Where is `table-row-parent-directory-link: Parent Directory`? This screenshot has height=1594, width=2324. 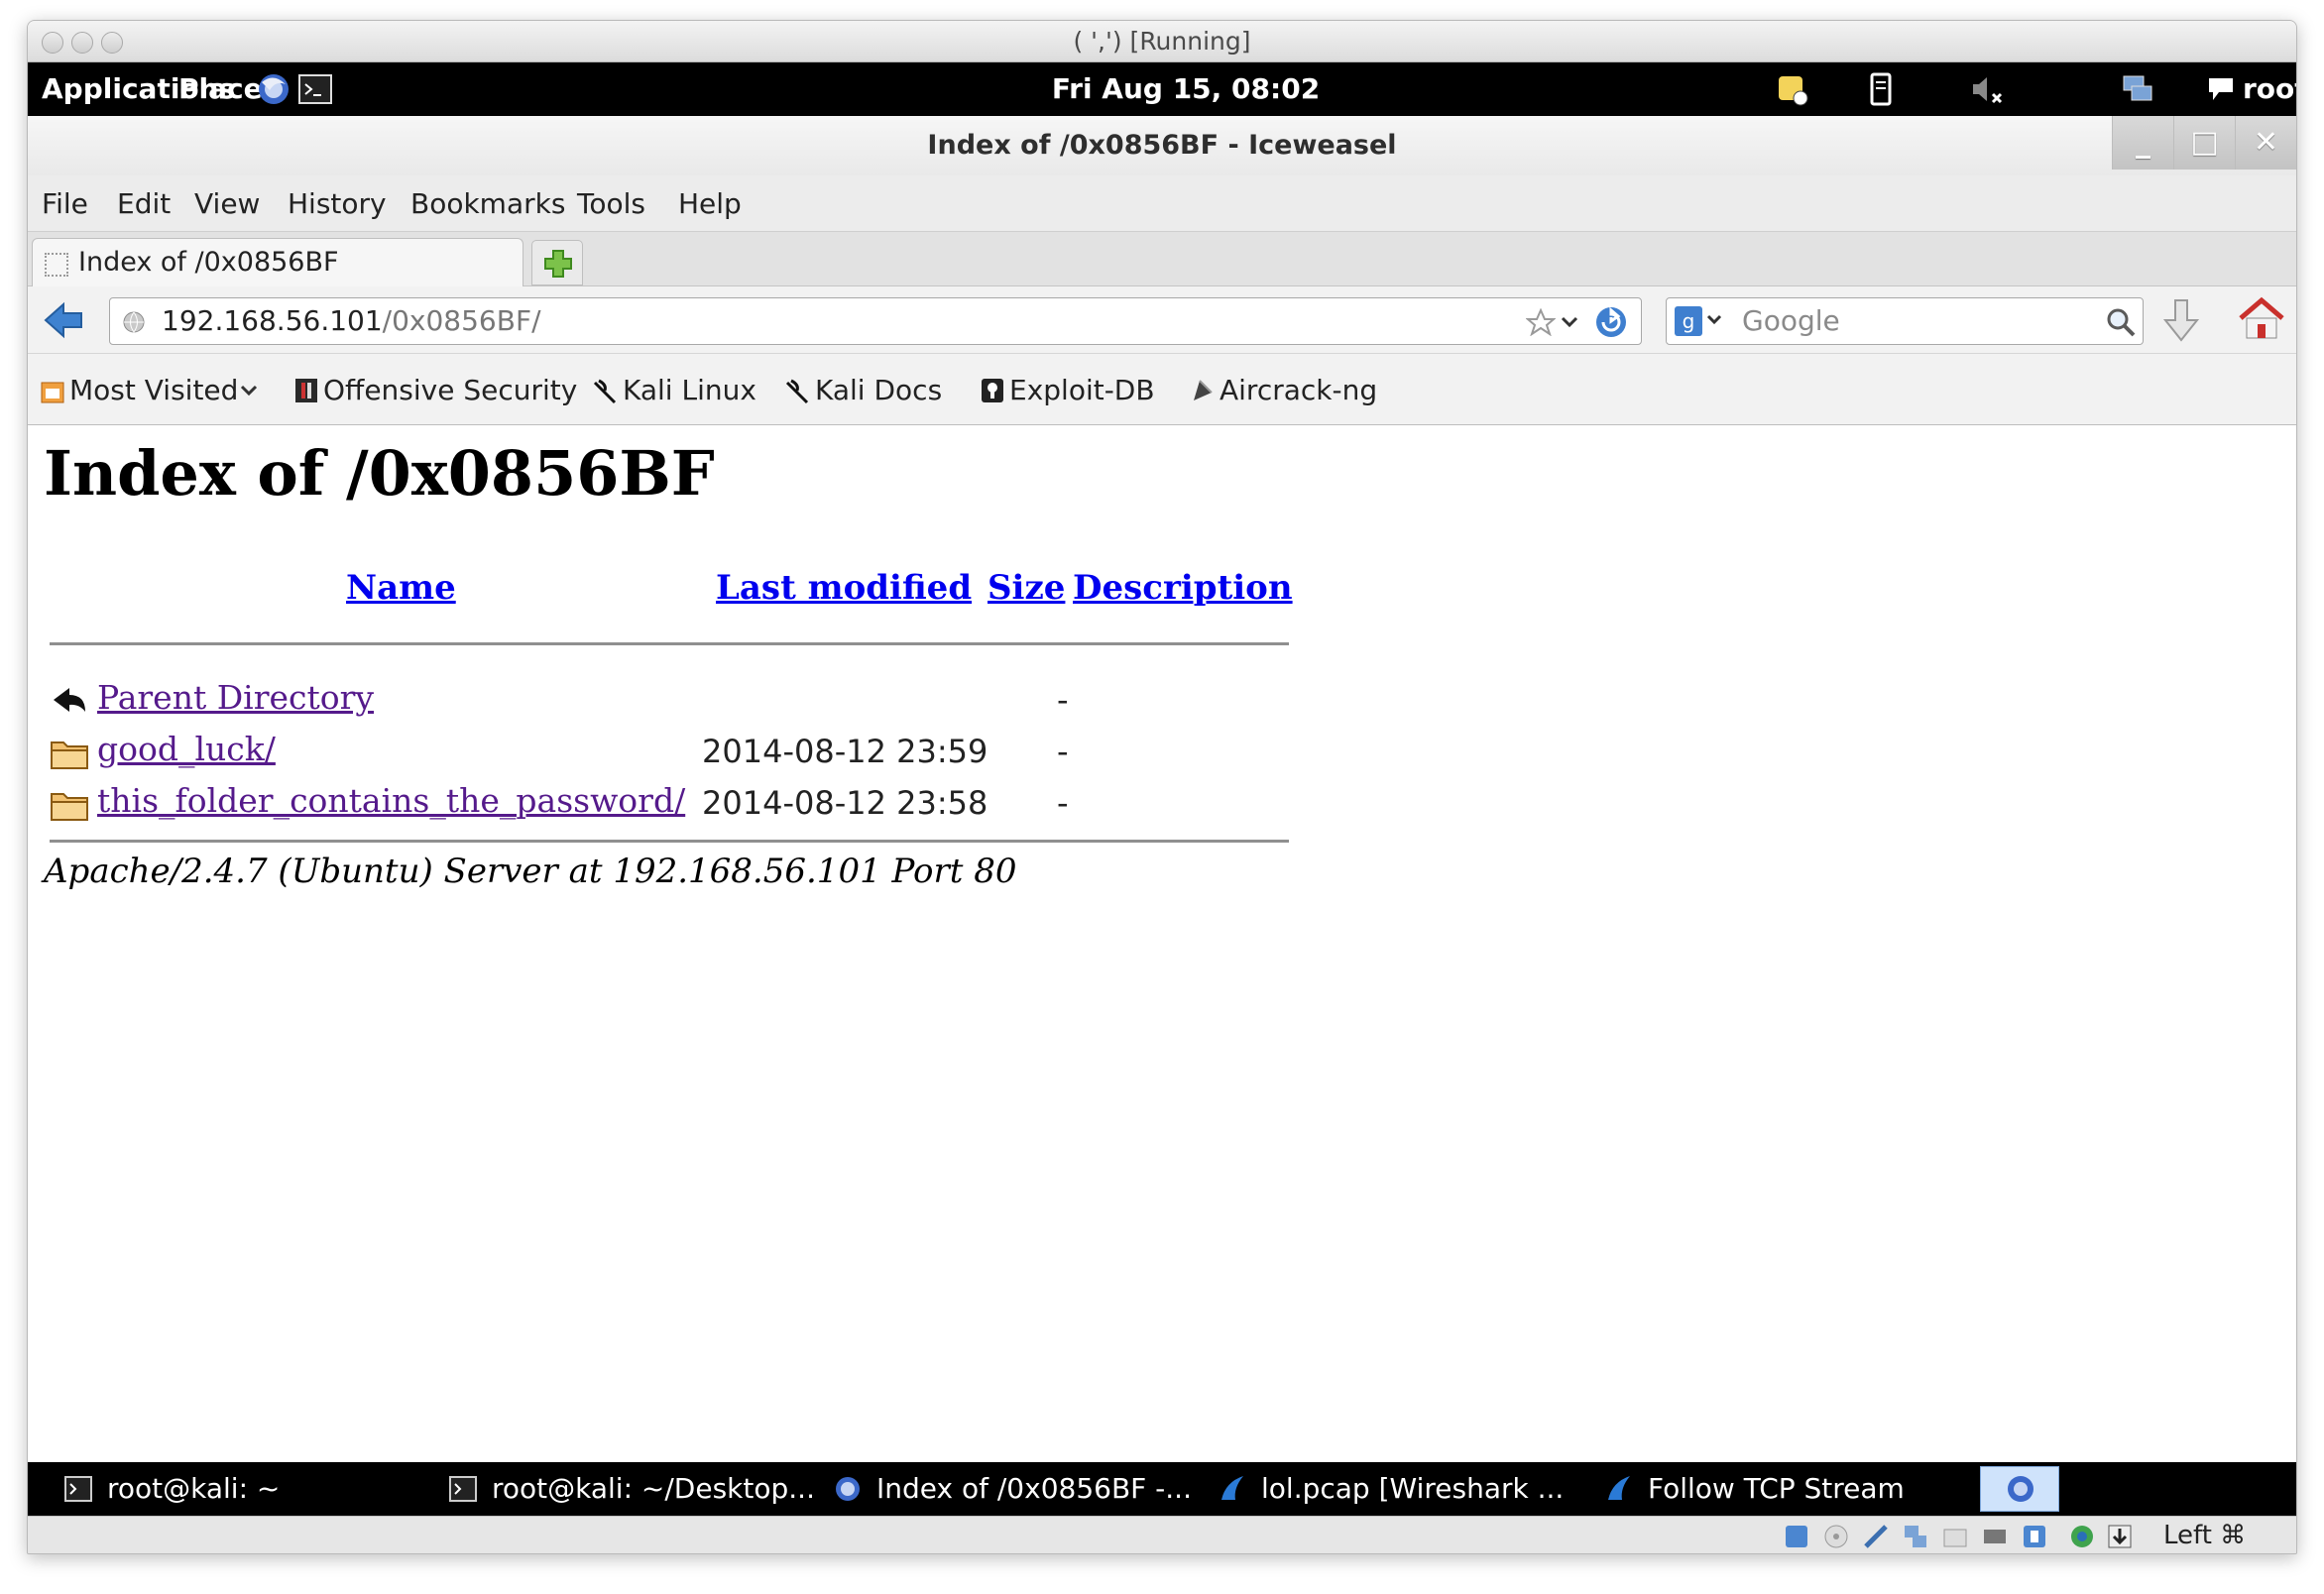
table-row-parent-directory-link: Parent Directory is located at coordinates (235, 697).